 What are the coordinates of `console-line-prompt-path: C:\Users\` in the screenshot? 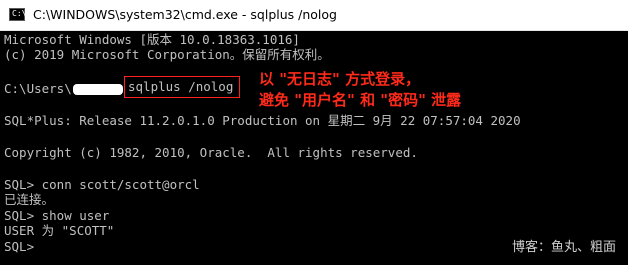 It's located at (63, 88).